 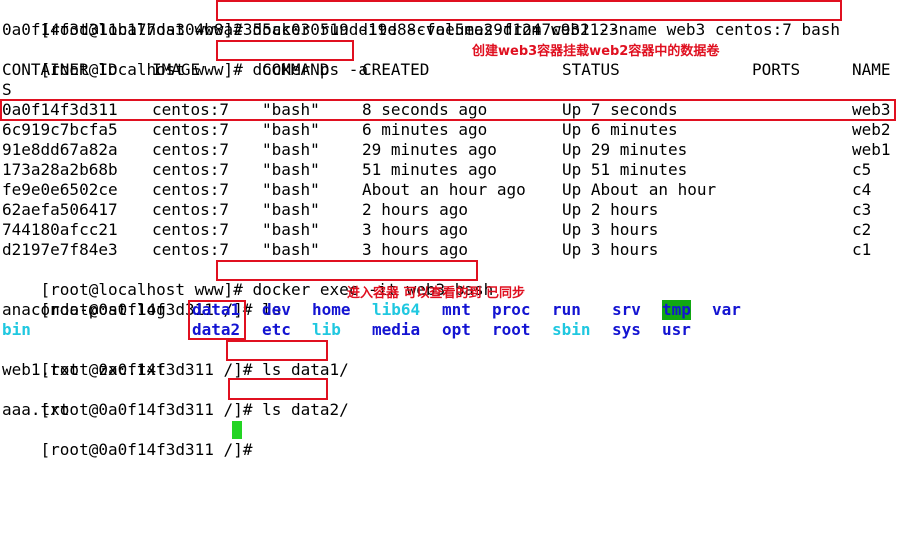 What do you see at coordinates (237, 430) in the screenshot?
I see `terminal-cursor` at bounding box center [237, 430].